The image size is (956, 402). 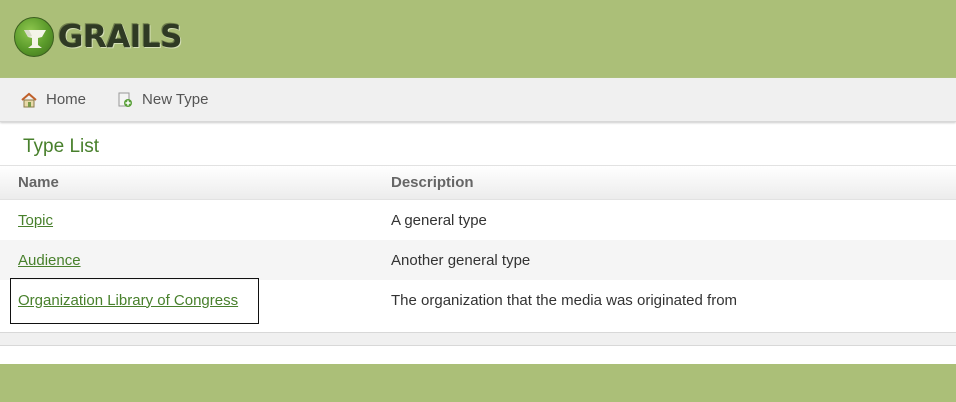 I want to click on type-description: Another general type, so click(x=461, y=260).